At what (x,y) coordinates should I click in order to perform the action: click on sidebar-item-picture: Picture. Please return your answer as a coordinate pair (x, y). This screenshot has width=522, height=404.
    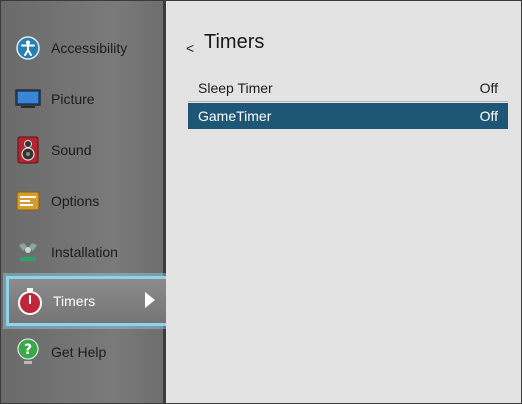
    Looking at the image, I should click on (82, 99).